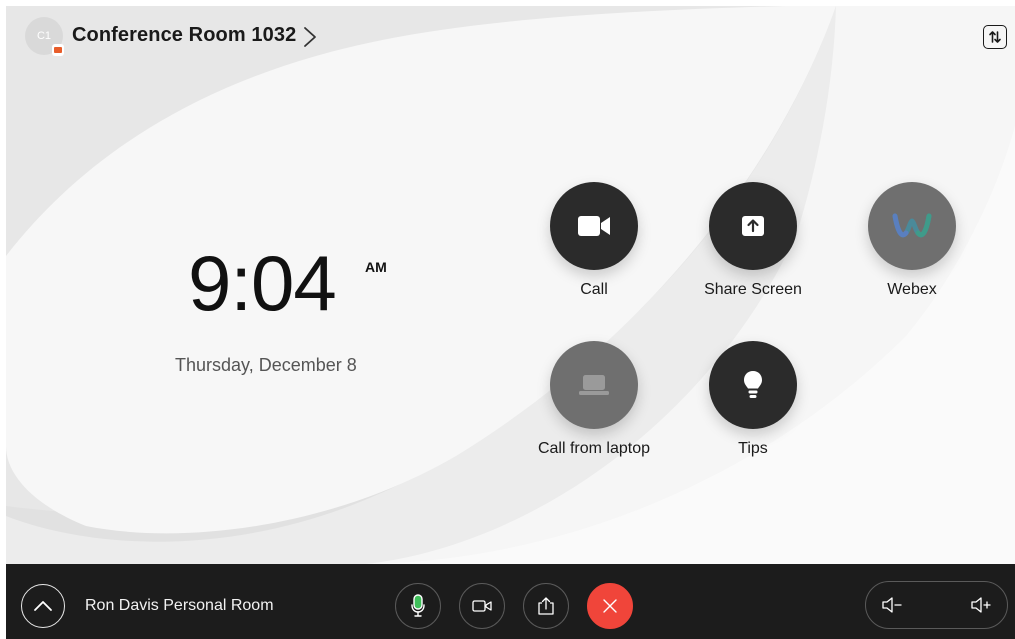  I want to click on volume-down-icon, so click(892, 605).